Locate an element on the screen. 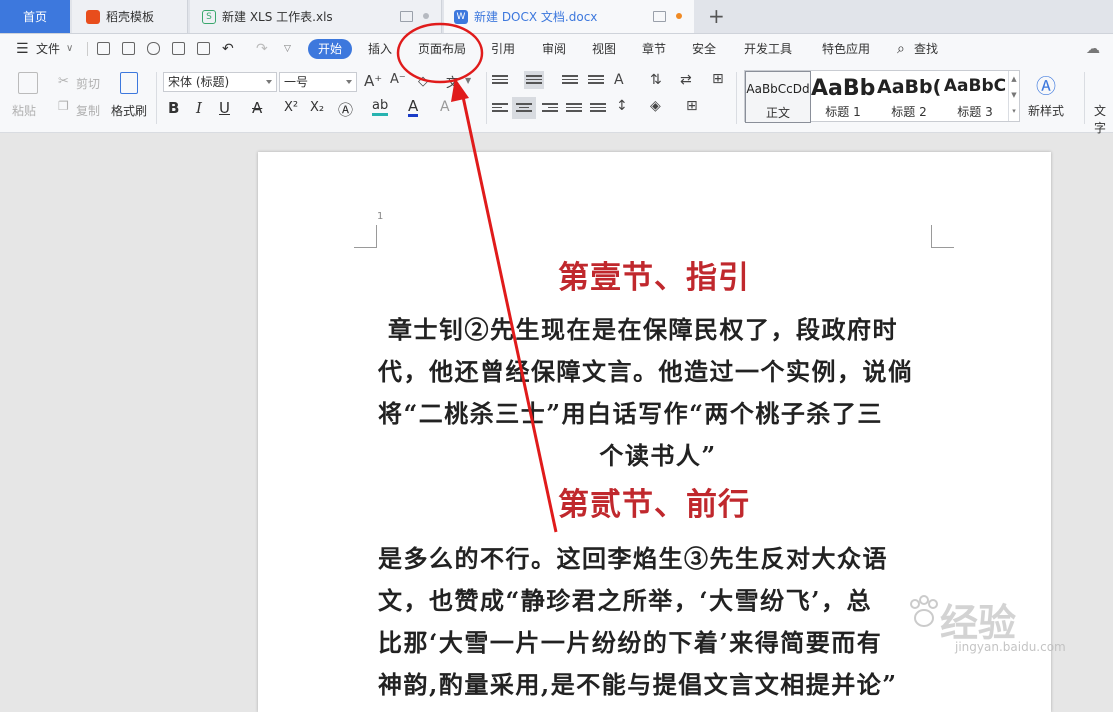 The height and width of the screenshot is (712, 1113). chevron-down-icon is located at coordinates (269, 82).